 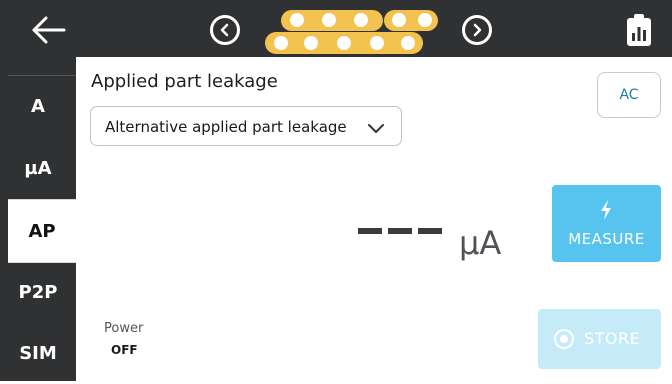 I want to click on sidebar-item-p2p: P2P, so click(x=38, y=292).